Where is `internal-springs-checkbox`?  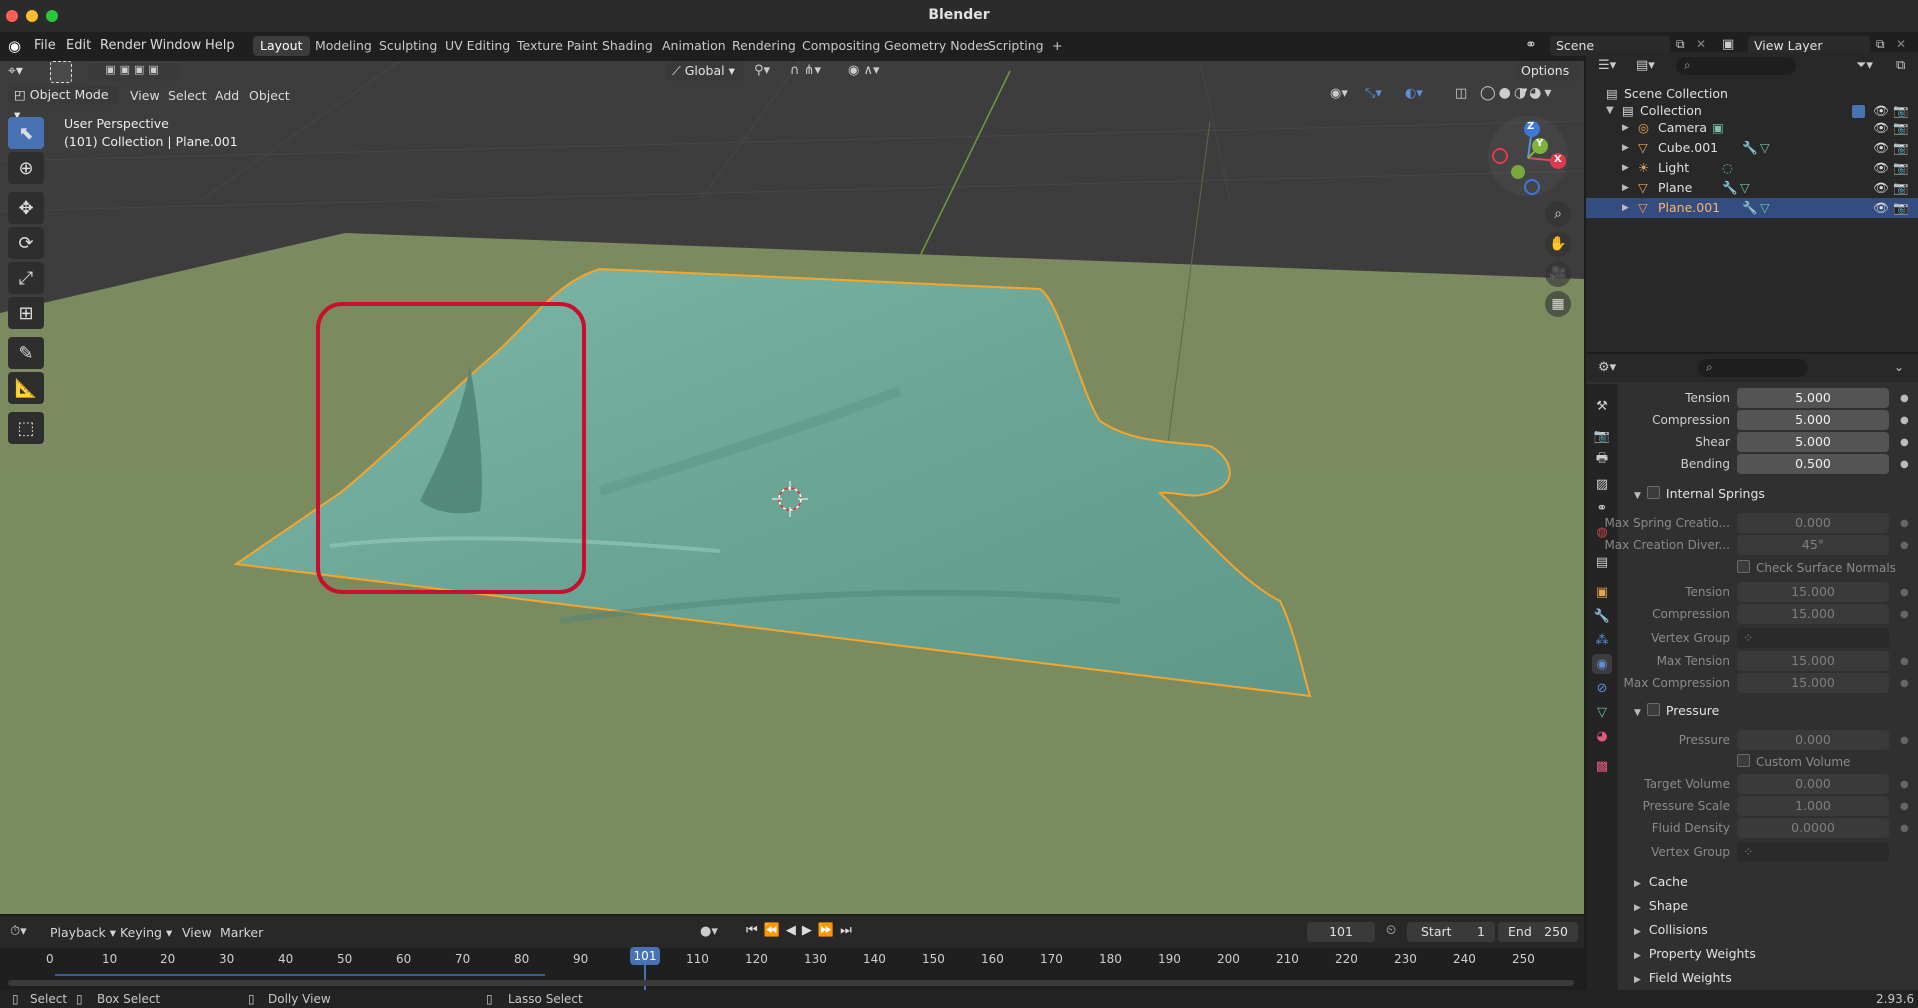
internal-springs-checkbox is located at coordinates (1653, 492).